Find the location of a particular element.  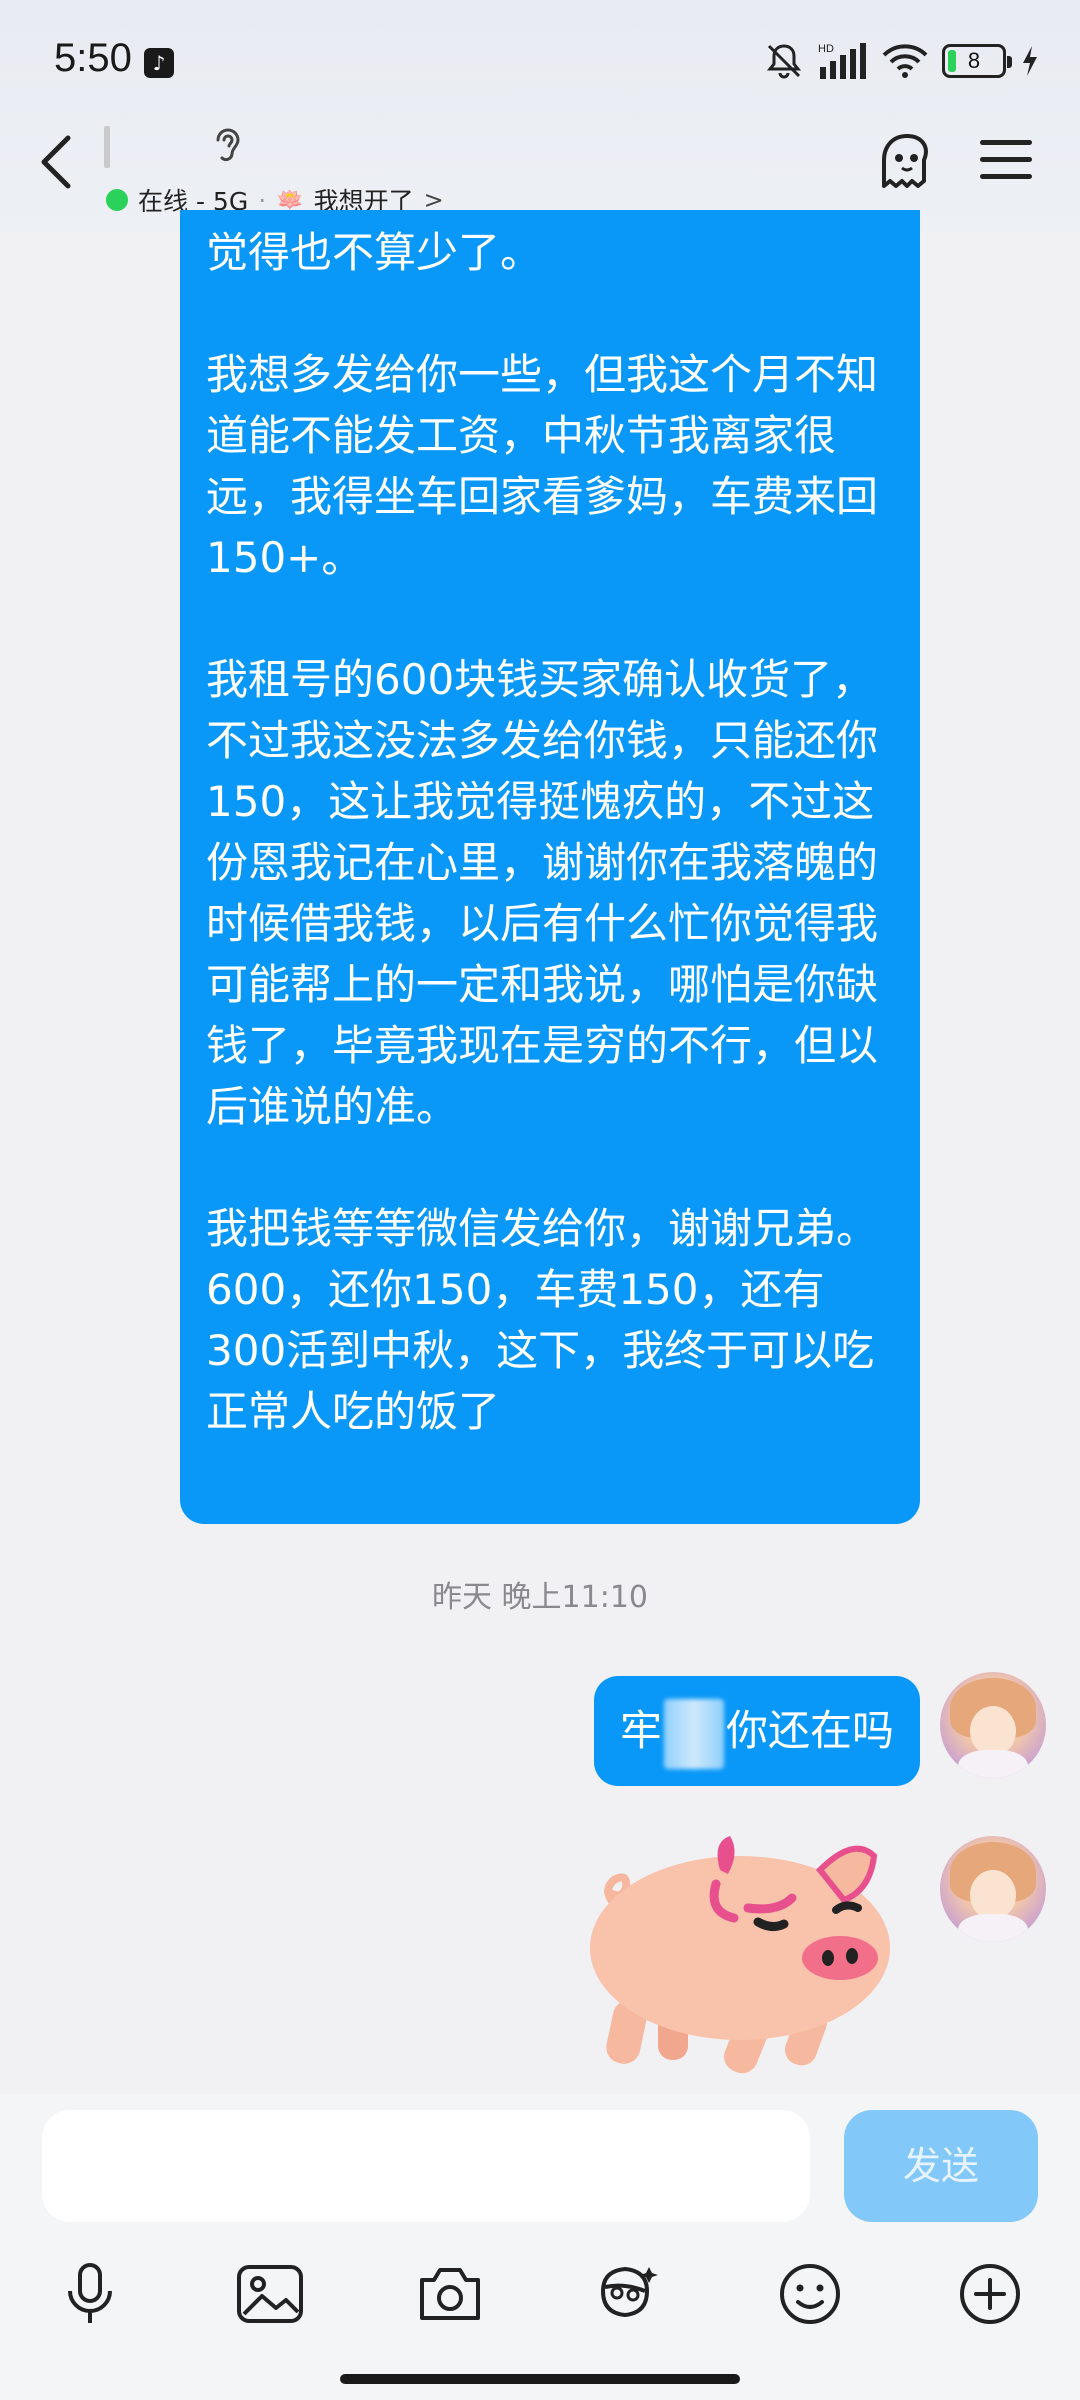

charging-icon is located at coordinates (1030, 61).